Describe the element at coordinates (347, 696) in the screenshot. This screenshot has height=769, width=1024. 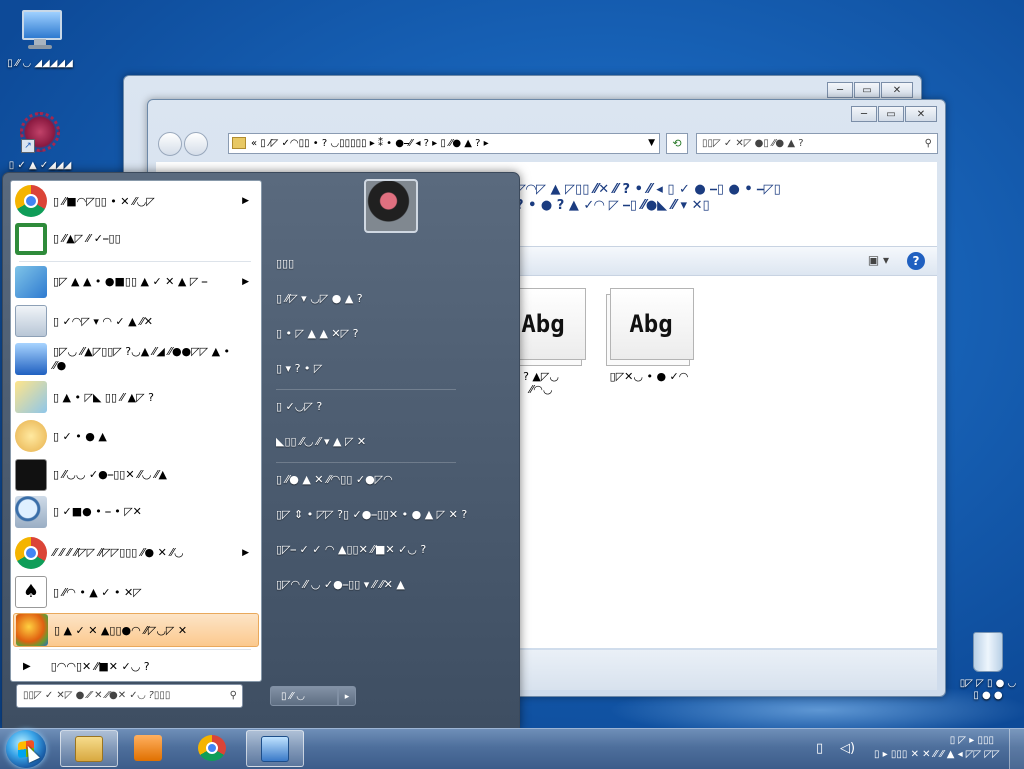
I see `shutdown-options-button: ▸` at that location.